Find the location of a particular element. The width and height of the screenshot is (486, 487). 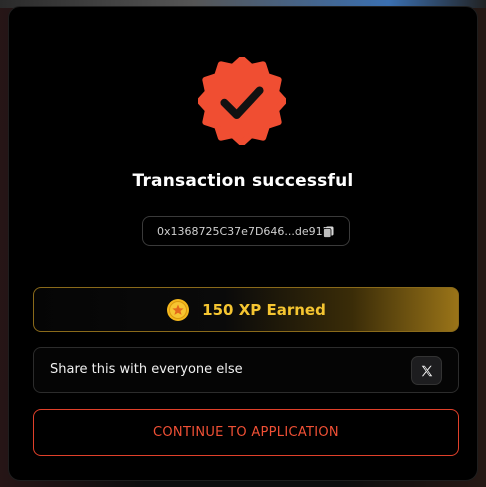

x-logo-icon is located at coordinates (426, 370).